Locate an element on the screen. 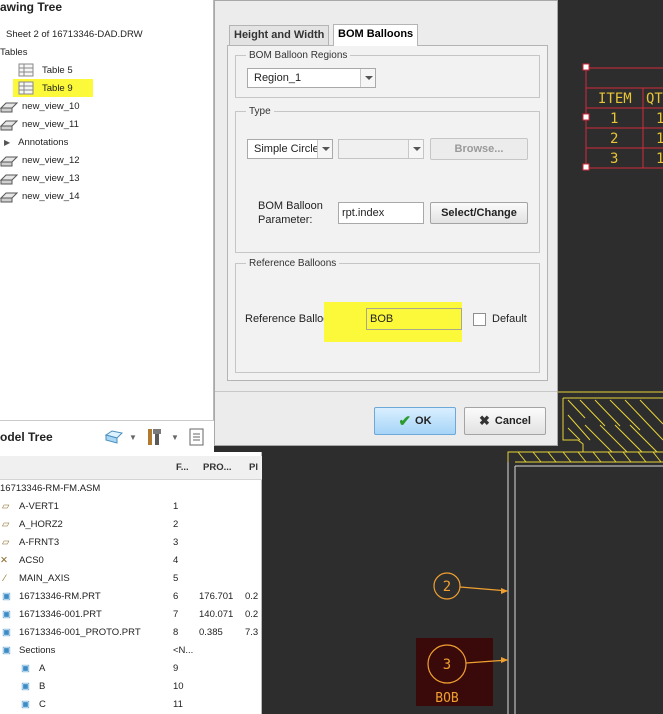 This screenshot has width=663, height=714. param-input: rpt.index is located at coordinates (381, 213).